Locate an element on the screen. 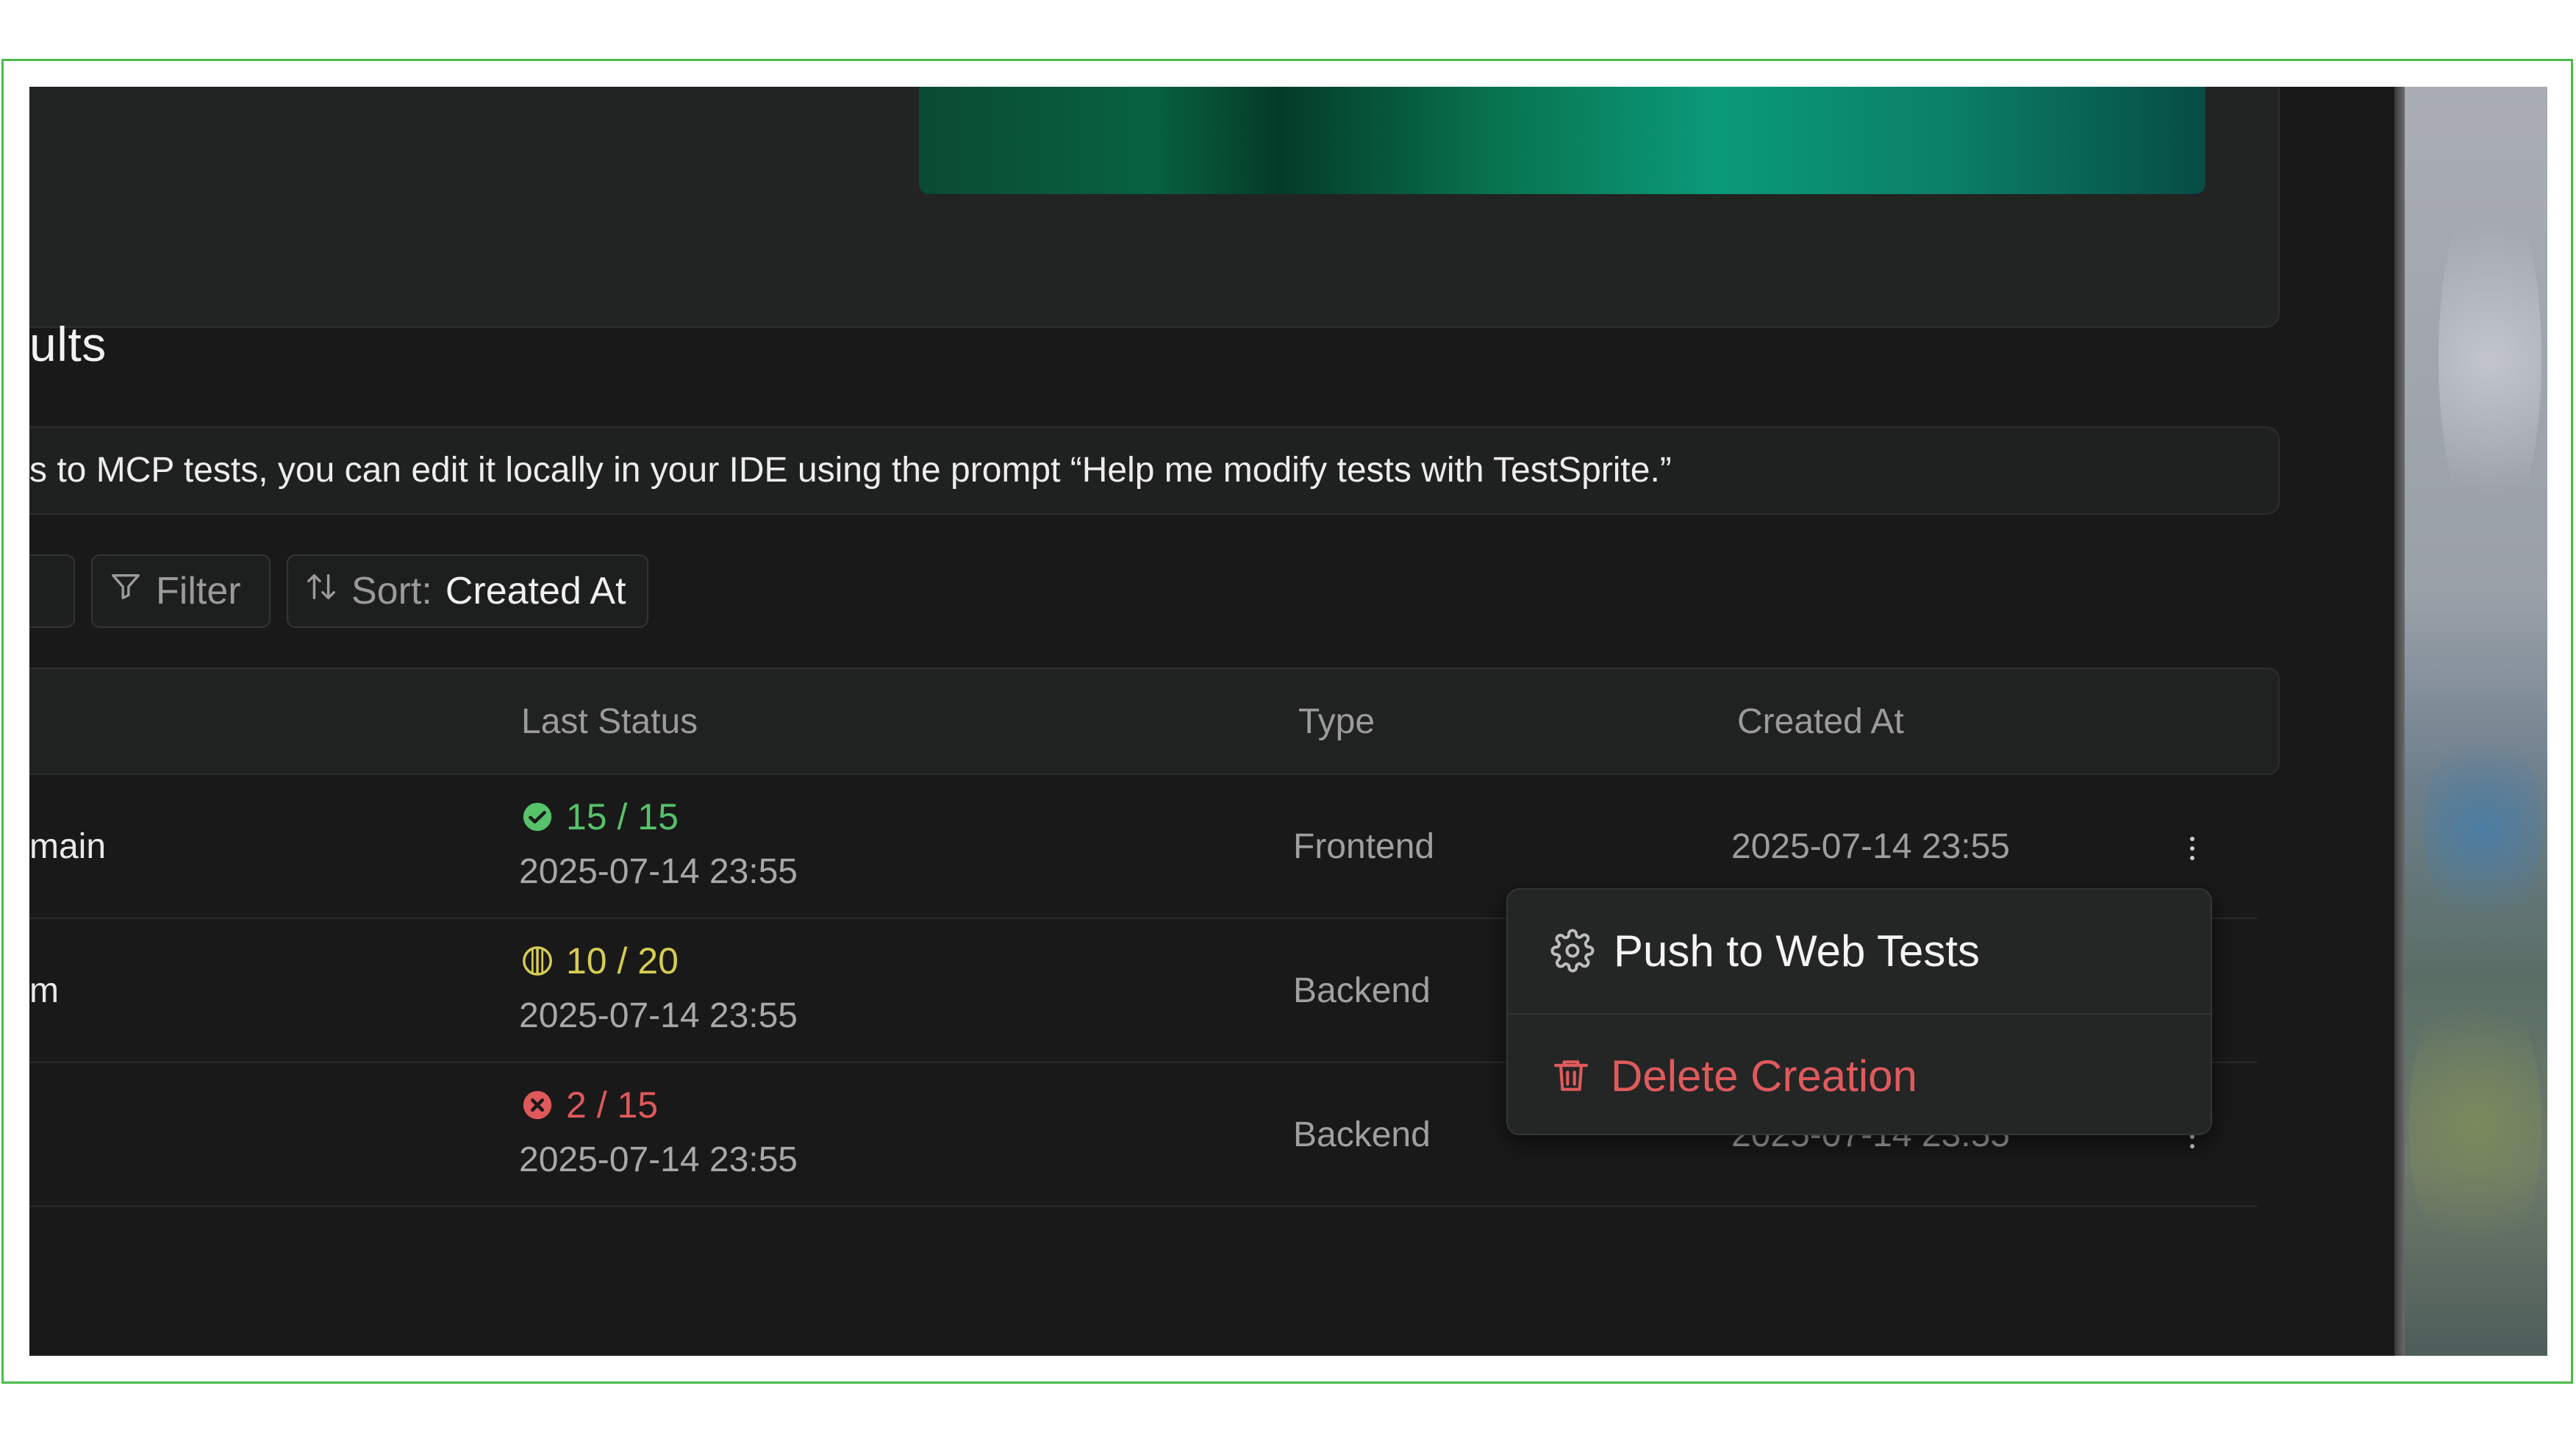  column-header-created-at: Created At is located at coordinates (1820, 721).